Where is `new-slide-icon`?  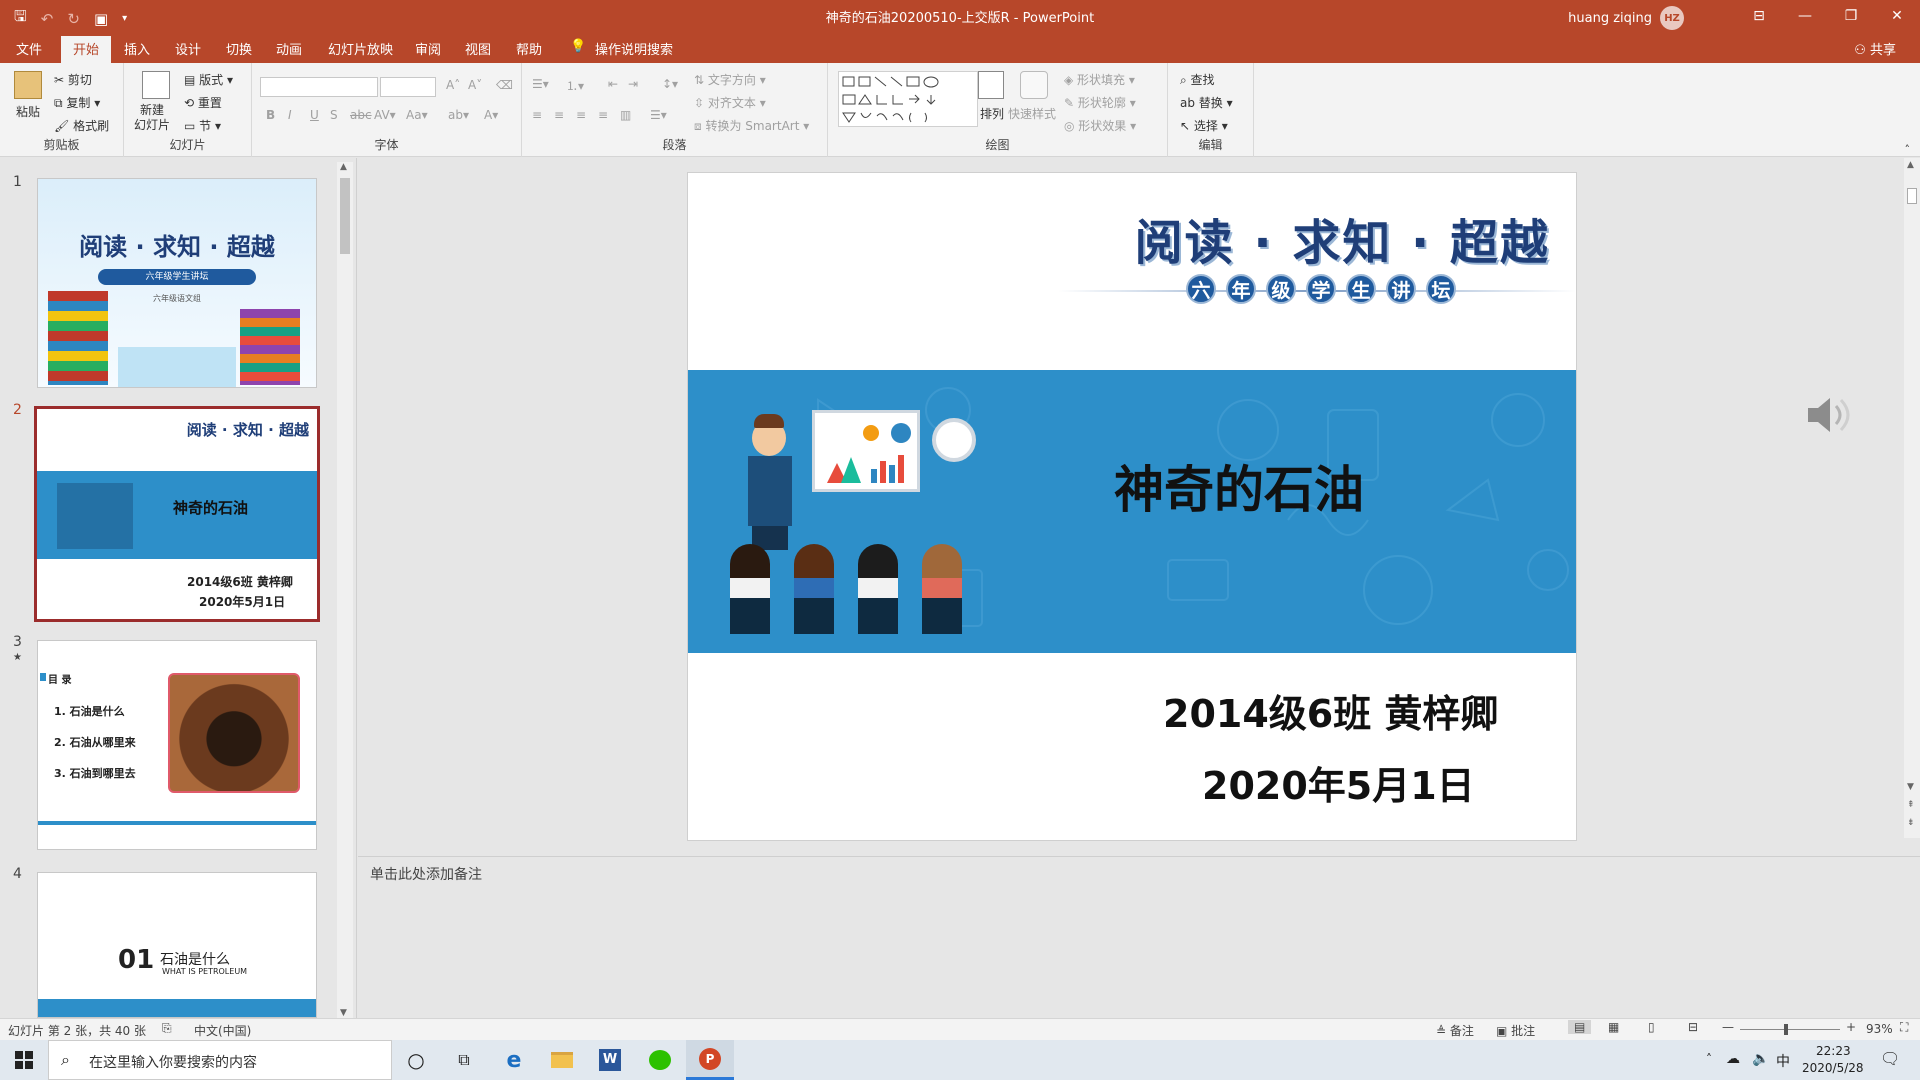 new-slide-icon is located at coordinates (156, 85).